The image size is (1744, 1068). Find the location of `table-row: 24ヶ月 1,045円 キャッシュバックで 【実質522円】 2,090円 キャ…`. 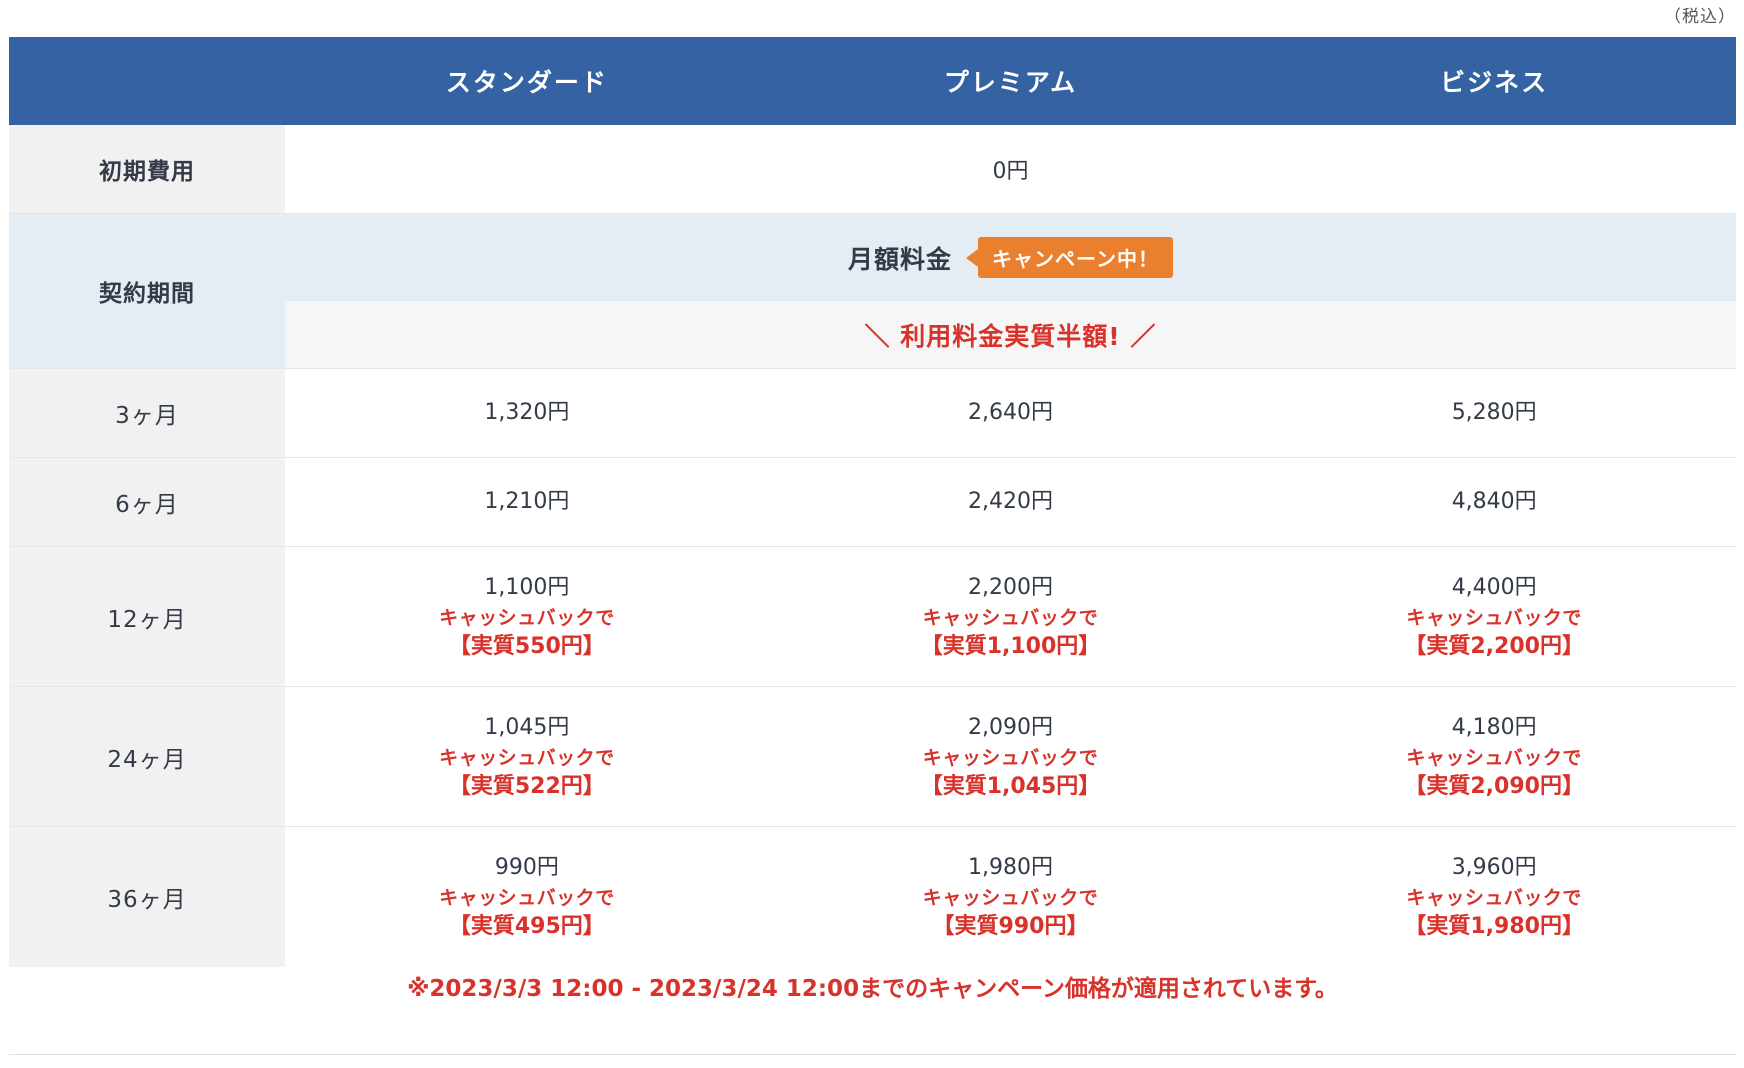

table-row: 24ヶ月 1,045円 キャッシュバックで 【実質522円】 2,090円 キャ… is located at coordinates (872, 757).